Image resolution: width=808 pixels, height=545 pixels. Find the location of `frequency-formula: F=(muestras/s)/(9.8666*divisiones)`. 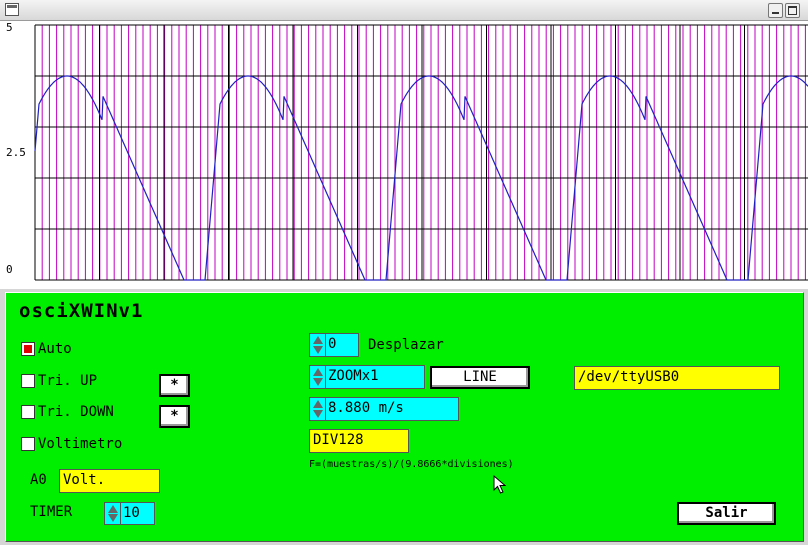

frequency-formula: F=(muestras/s)/(9.8666*divisiones) is located at coordinates (411, 464).